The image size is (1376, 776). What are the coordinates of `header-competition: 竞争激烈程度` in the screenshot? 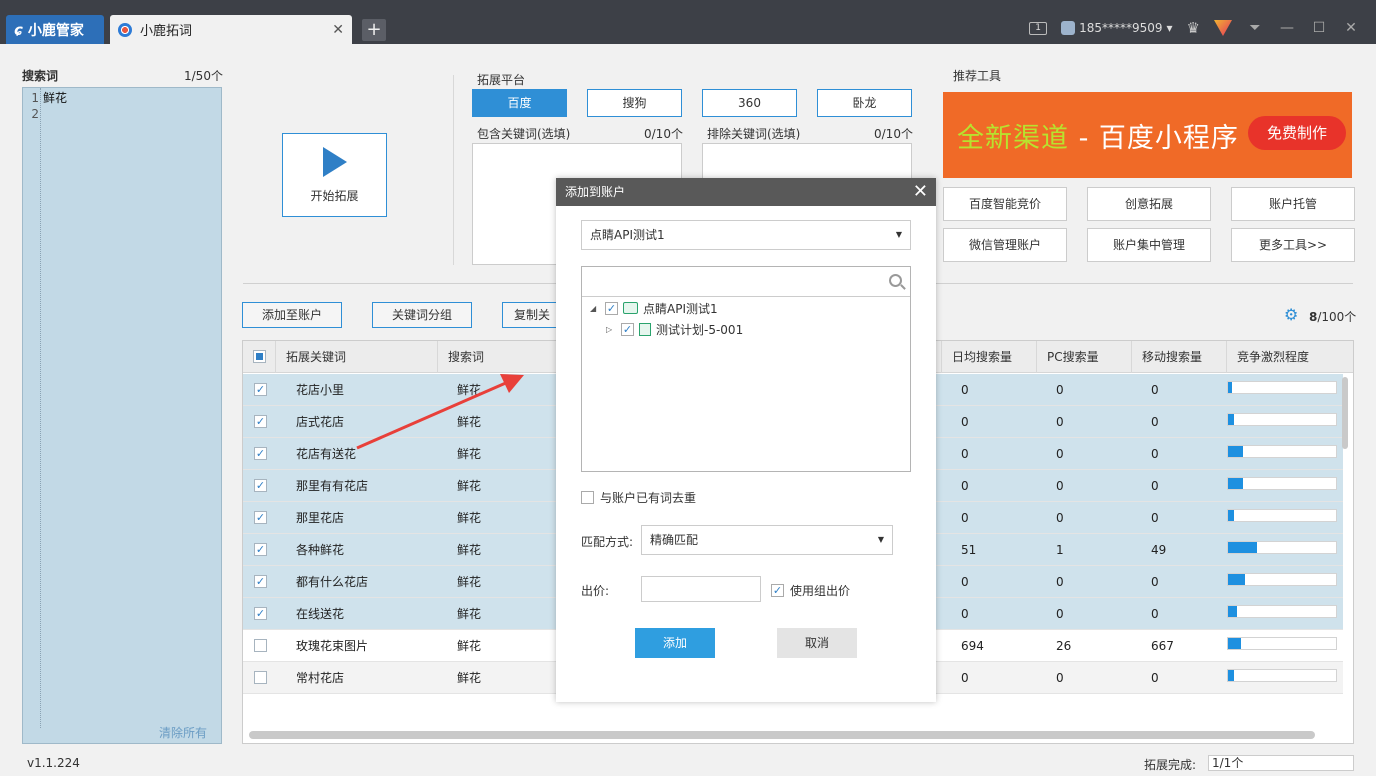 It's located at (1286, 357).